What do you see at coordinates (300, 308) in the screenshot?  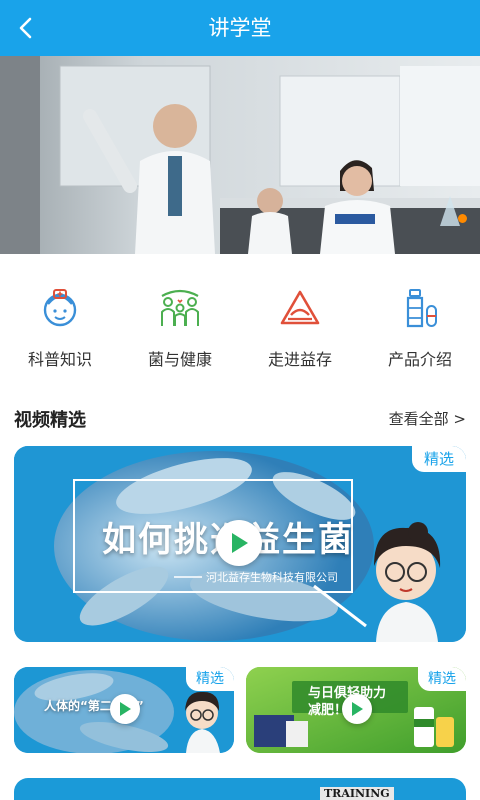 I see `triangle-logo-icon` at bounding box center [300, 308].